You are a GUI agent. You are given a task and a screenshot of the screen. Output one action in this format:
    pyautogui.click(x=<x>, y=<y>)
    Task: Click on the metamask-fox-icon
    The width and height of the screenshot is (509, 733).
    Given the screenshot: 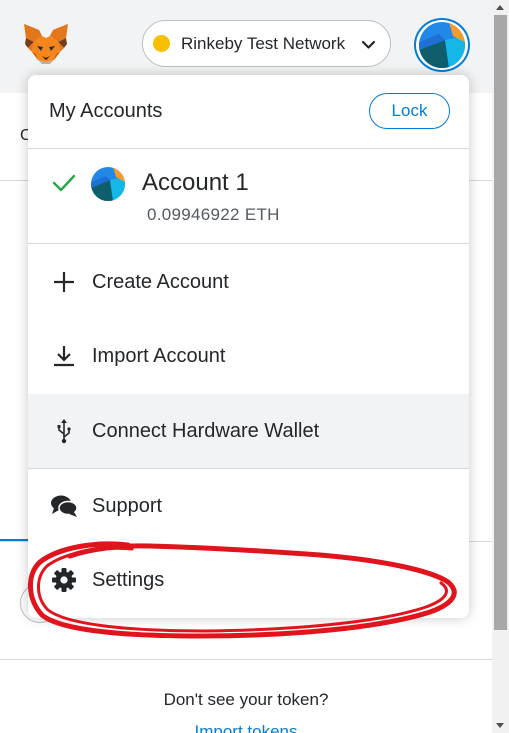 What is the action you would take?
    pyautogui.click(x=46, y=44)
    